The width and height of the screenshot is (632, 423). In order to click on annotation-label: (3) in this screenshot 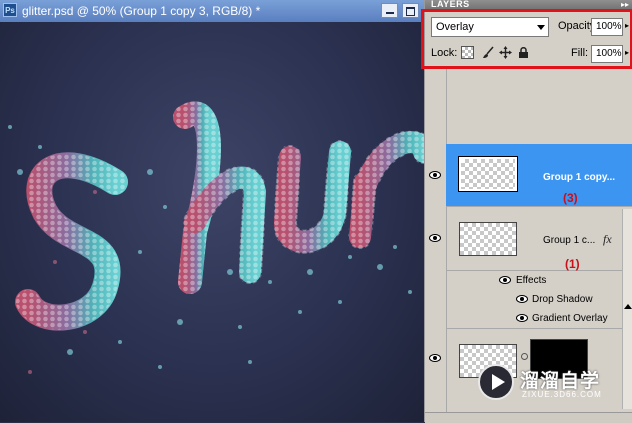, I will do `click(570, 198)`.